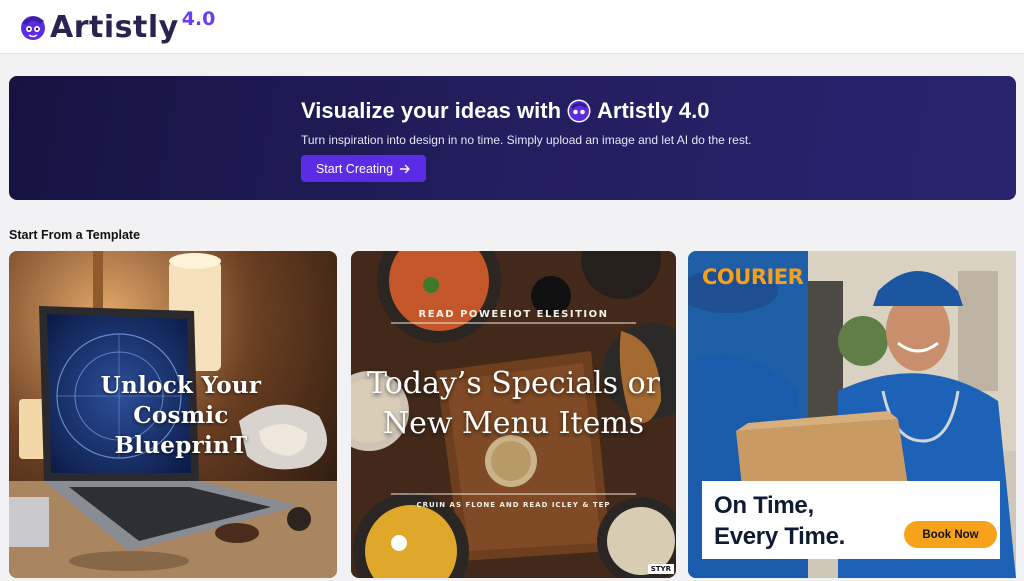 The image size is (1024, 581). What do you see at coordinates (653, 110) in the screenshot?
I see `hero-title-brand: Artistly 4.0` at bounding box center [653, 110].